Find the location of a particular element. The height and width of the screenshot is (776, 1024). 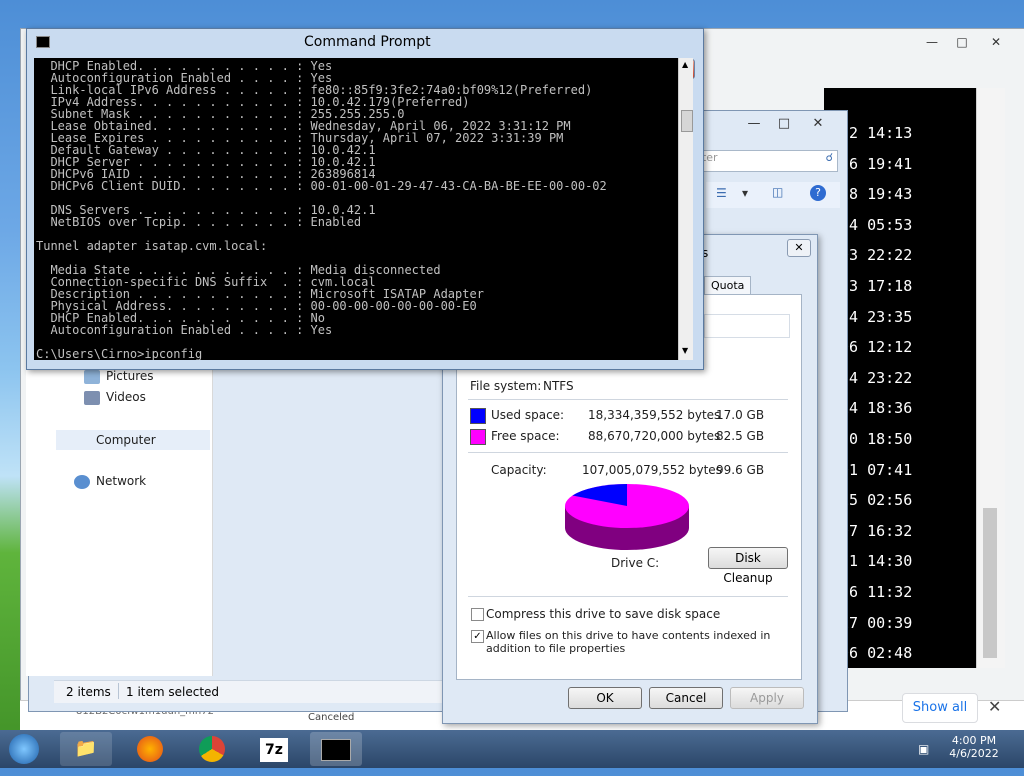

chevron-up-icon: ▲ is located at coordinates (685, 64).